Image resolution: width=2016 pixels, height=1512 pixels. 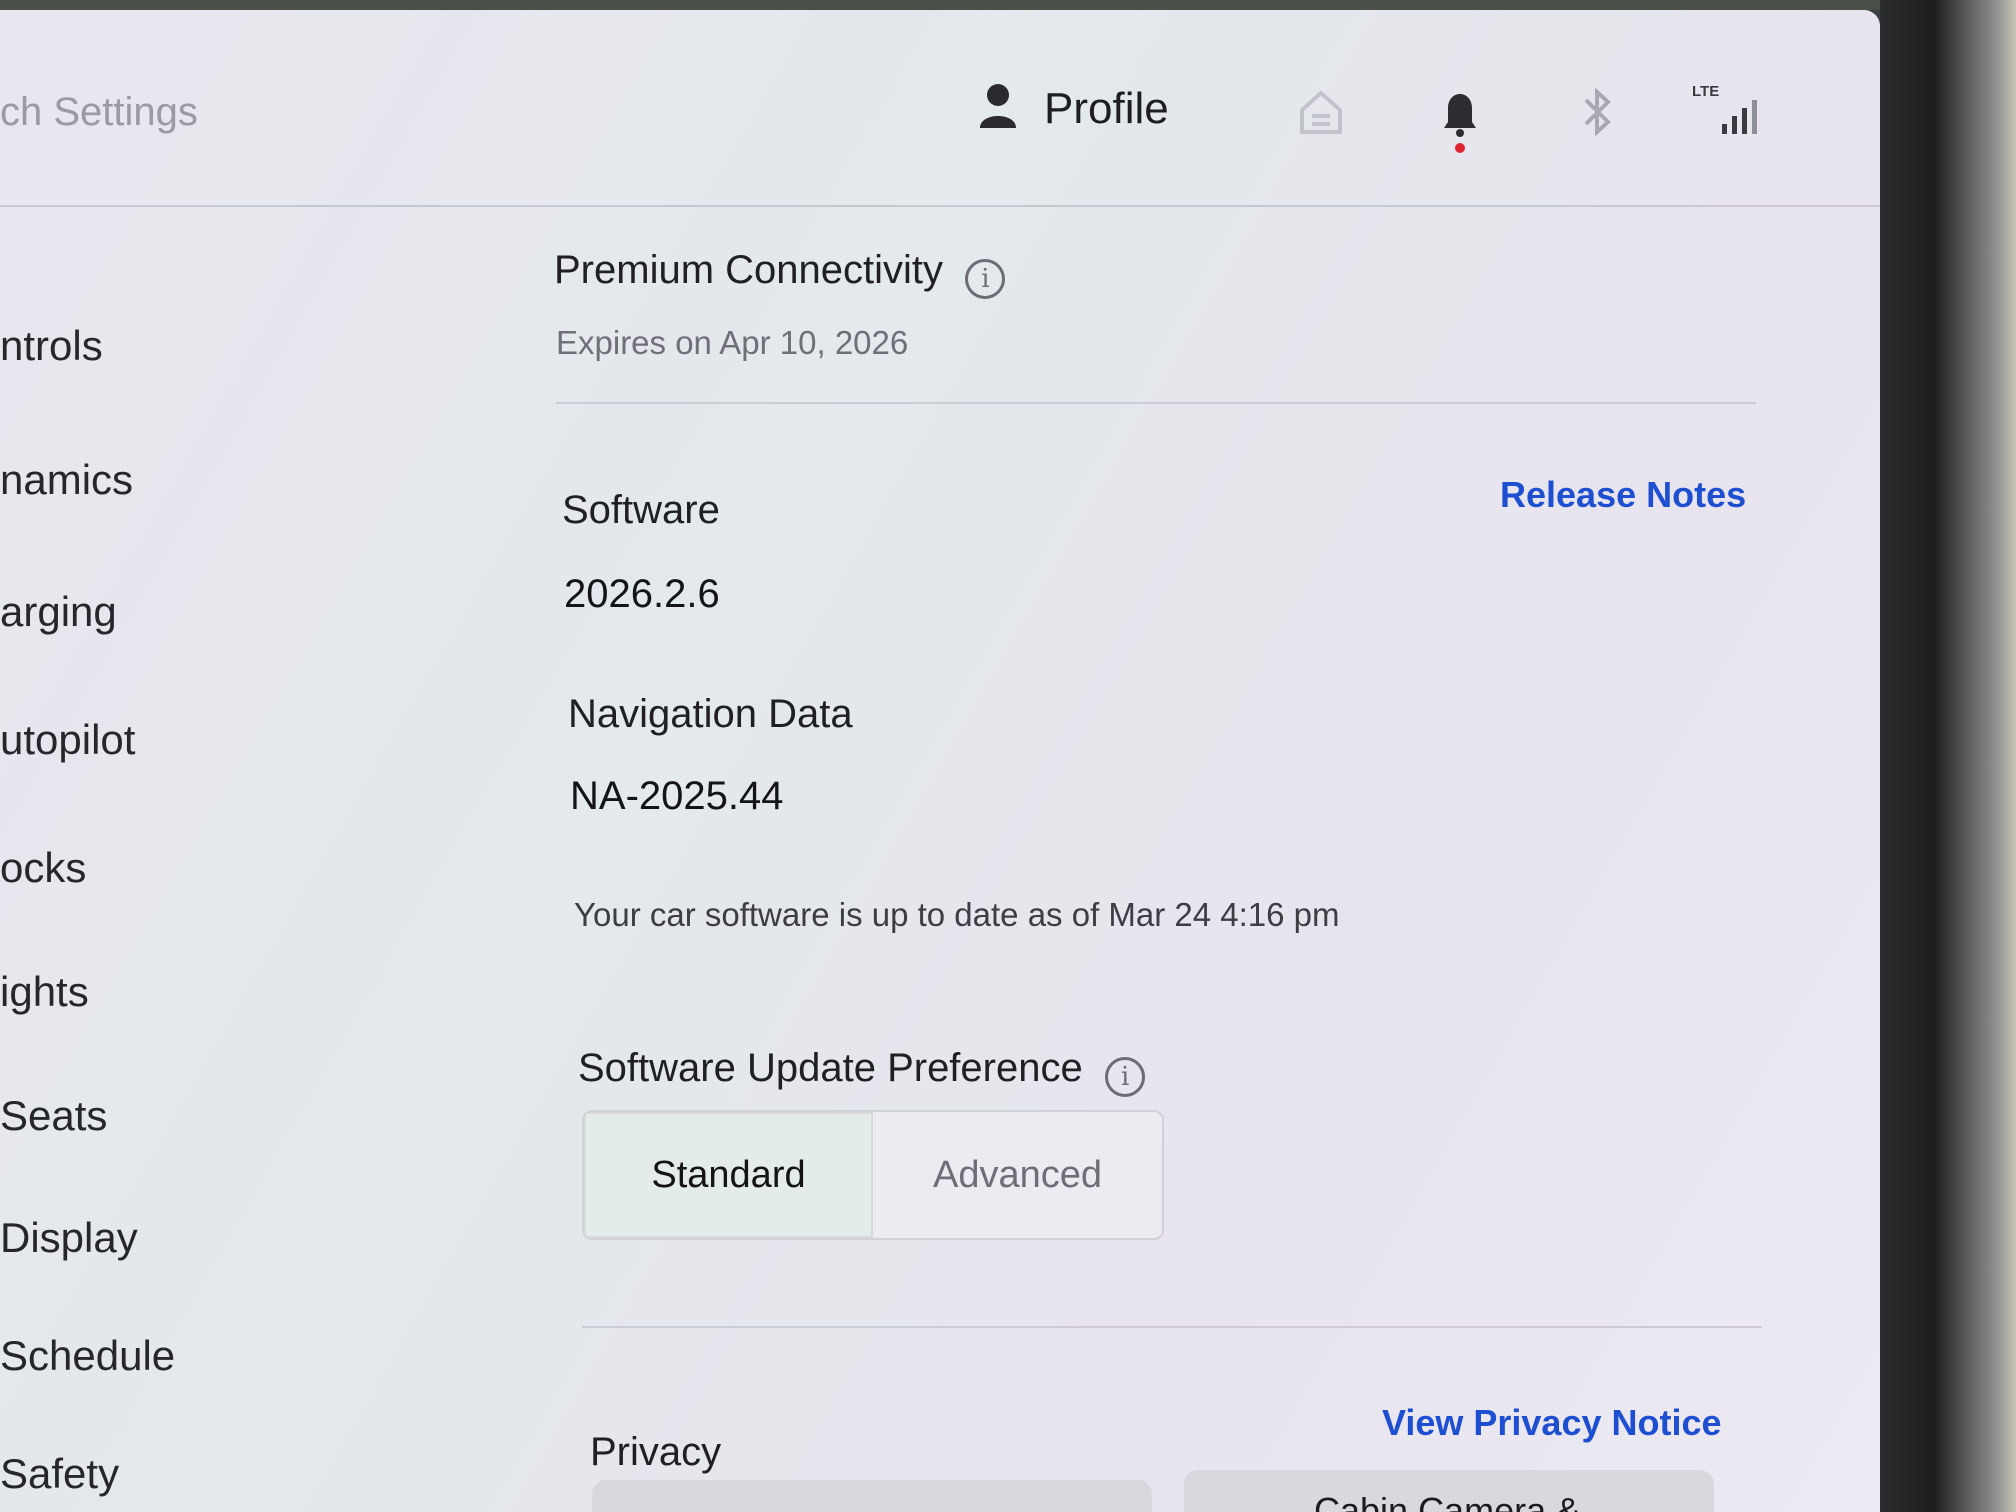 What do you see at coordinates (1597, 114) in the screenshot?
I see `bluetooth-icon` at bounding box center [1597, 114].